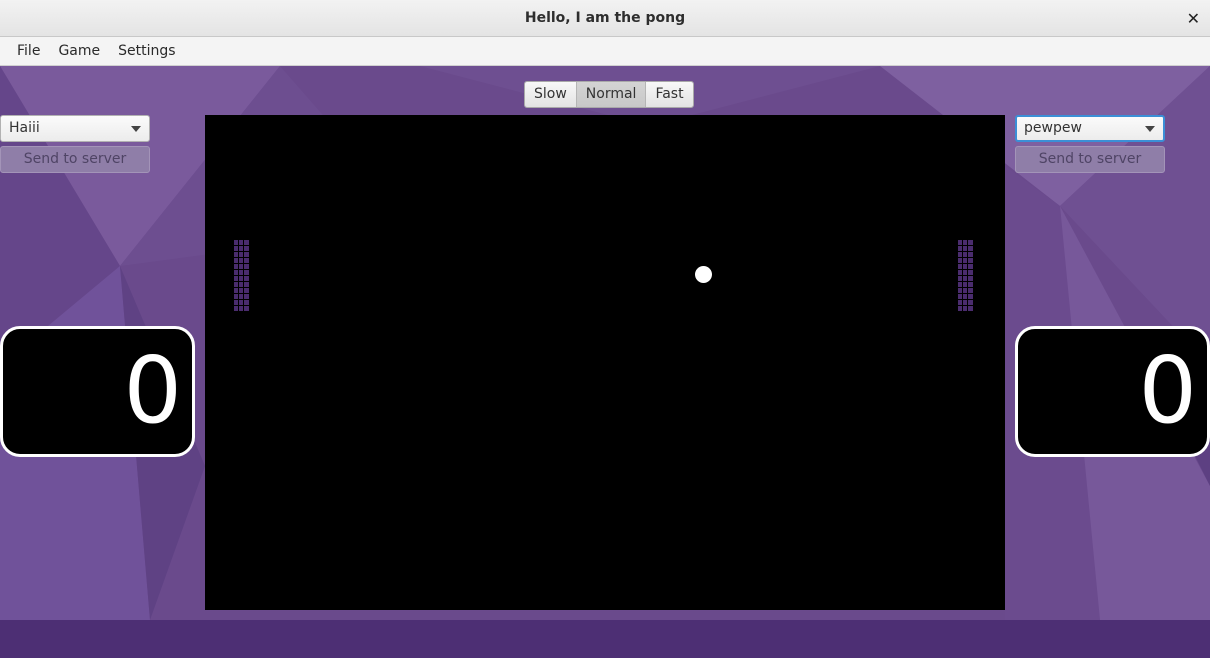 The image size is (1210, 658). Describe the element at coordinates (1053, 128) in the screenshot. I see `right-player-name-value: pewpew` at that location.